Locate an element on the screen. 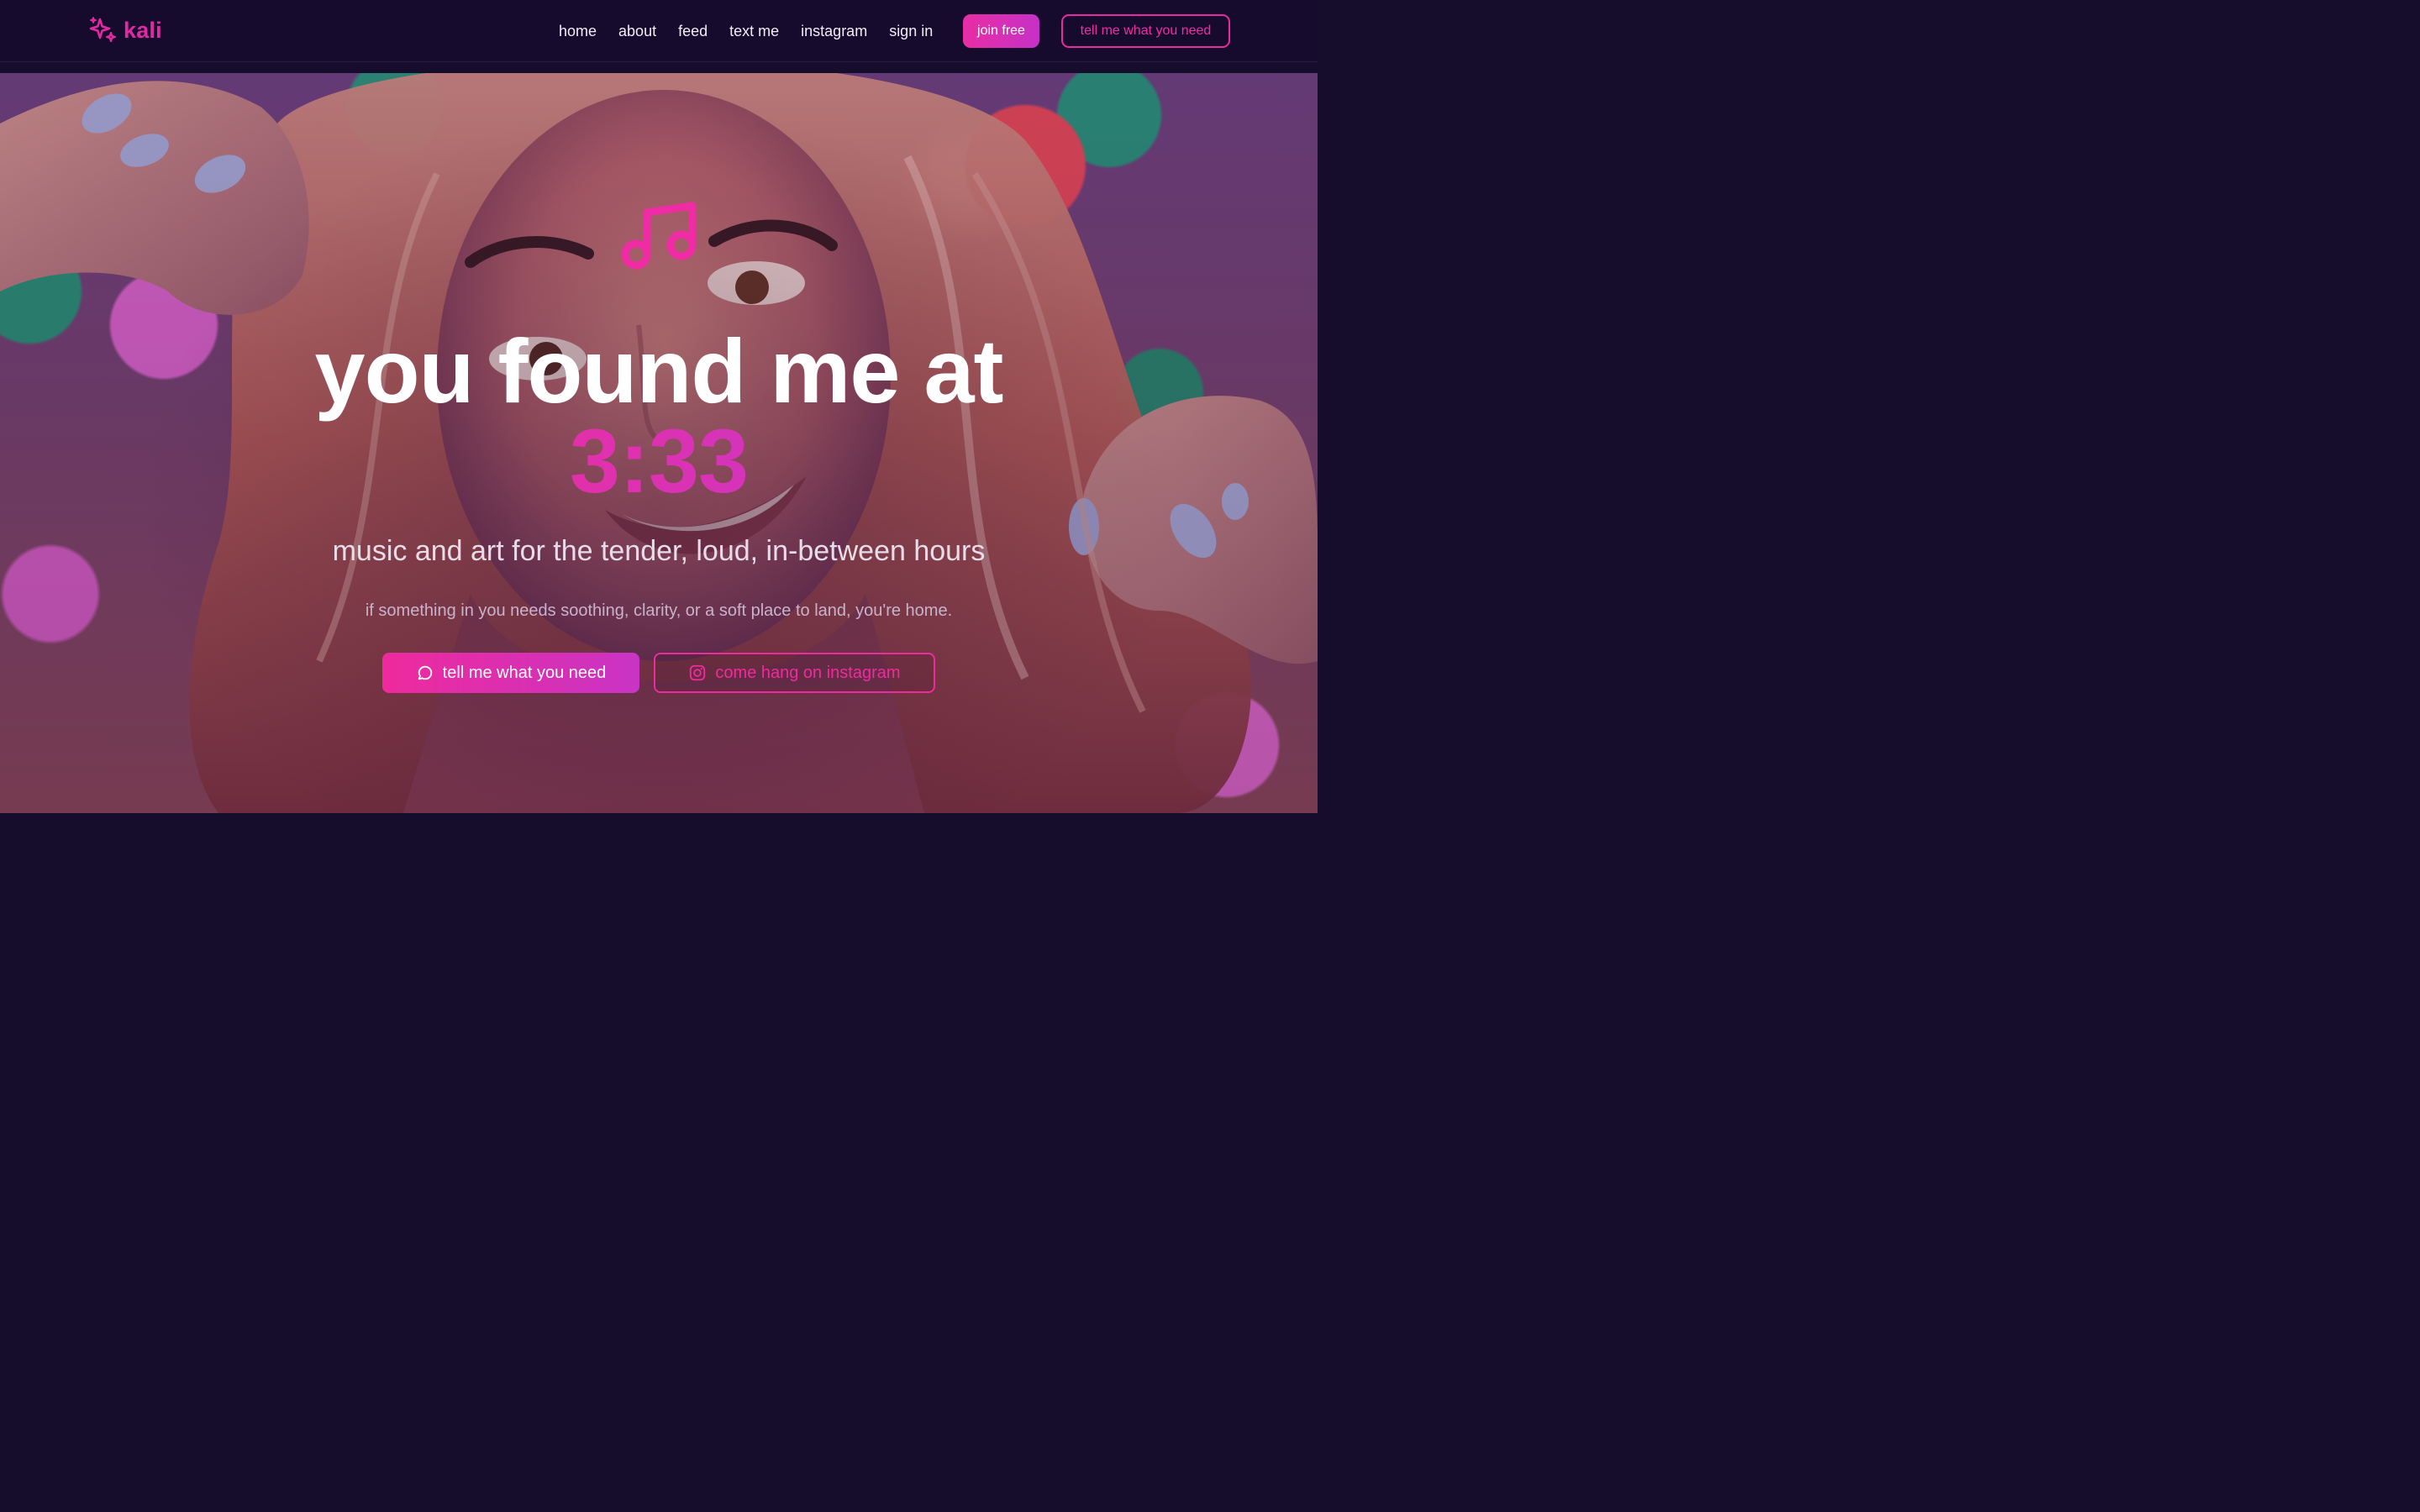 The width and height of the screenshot is (2420, 1512). nav-link-text-me: text me is located at coordinates (754, 31).